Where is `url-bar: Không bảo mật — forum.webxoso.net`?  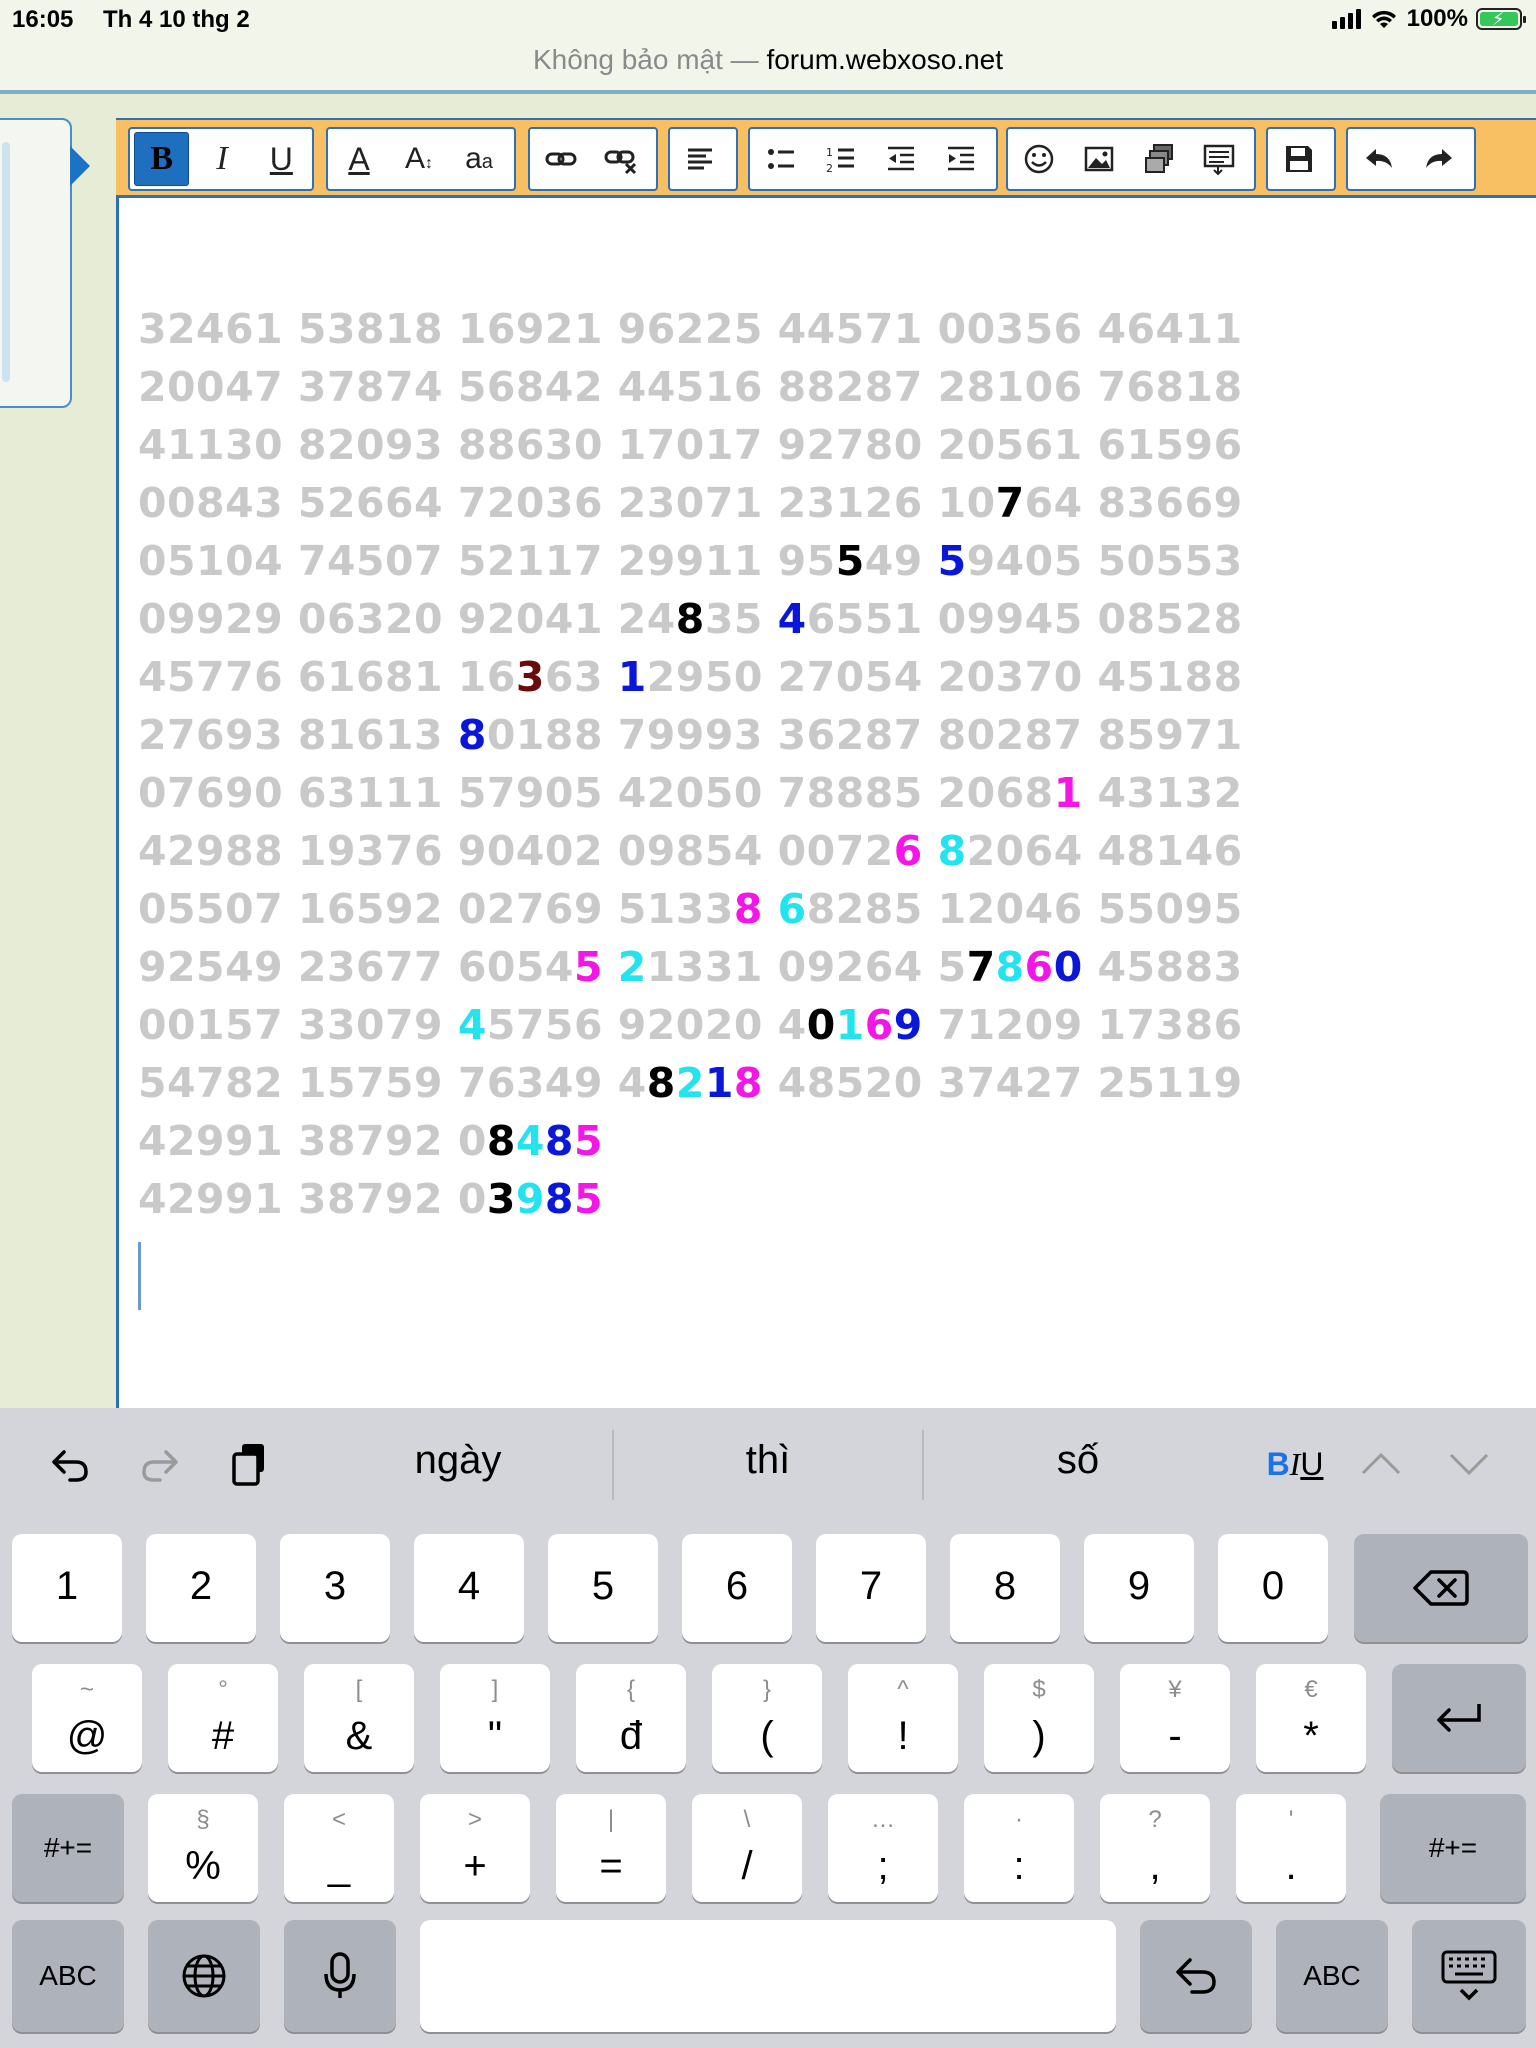
url-bar: Không bảo mật — forum.webxoso.net is located at coordinates (768, 66).